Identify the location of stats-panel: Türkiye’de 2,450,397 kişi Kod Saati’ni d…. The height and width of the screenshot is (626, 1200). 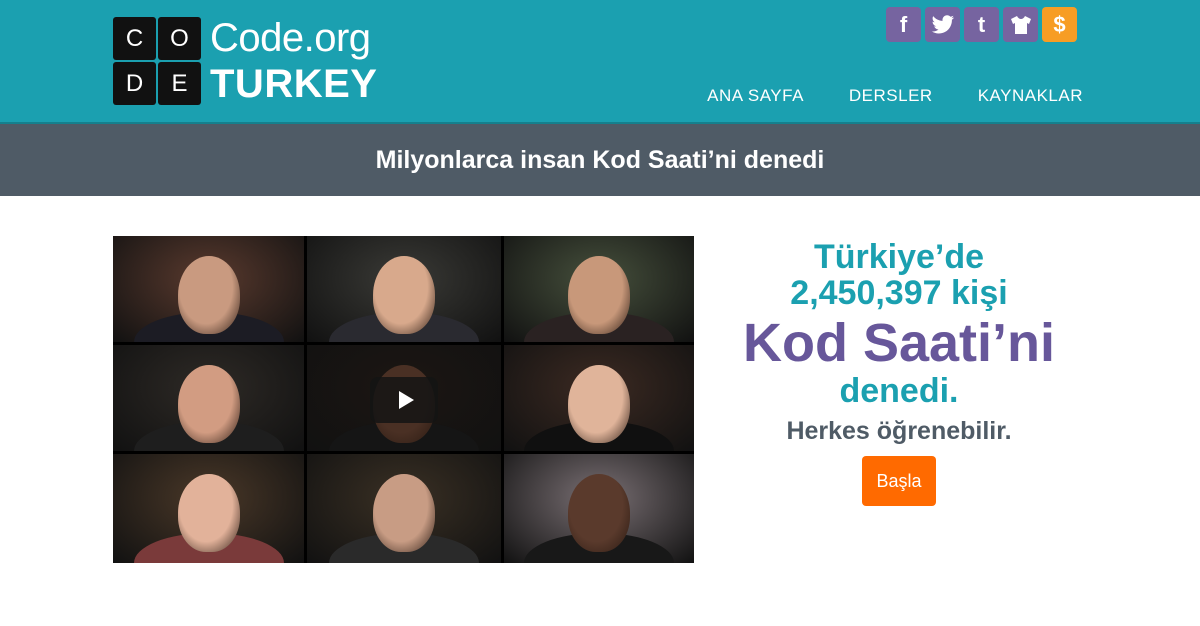
(899, 372).